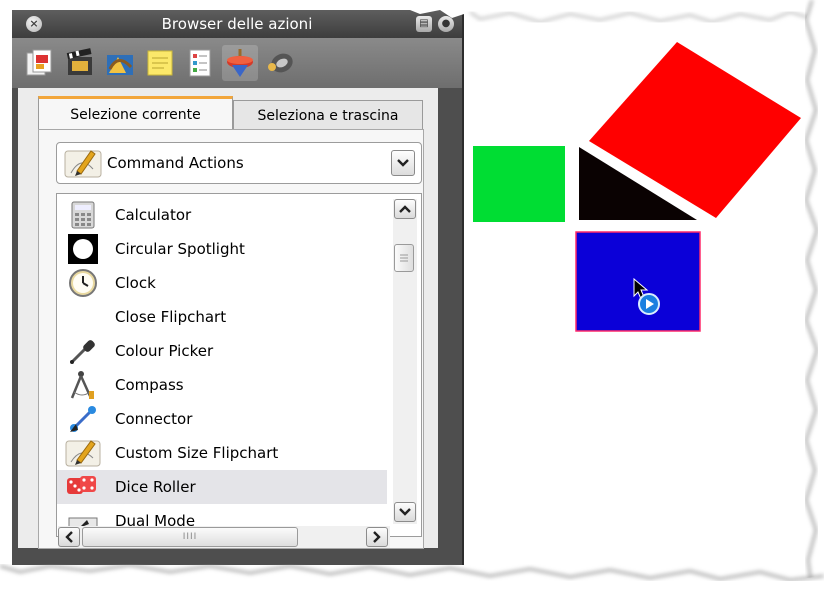 The width and height of the screenshot is (824, 590). I want to click on object-browser-icon, so click(120, 63).